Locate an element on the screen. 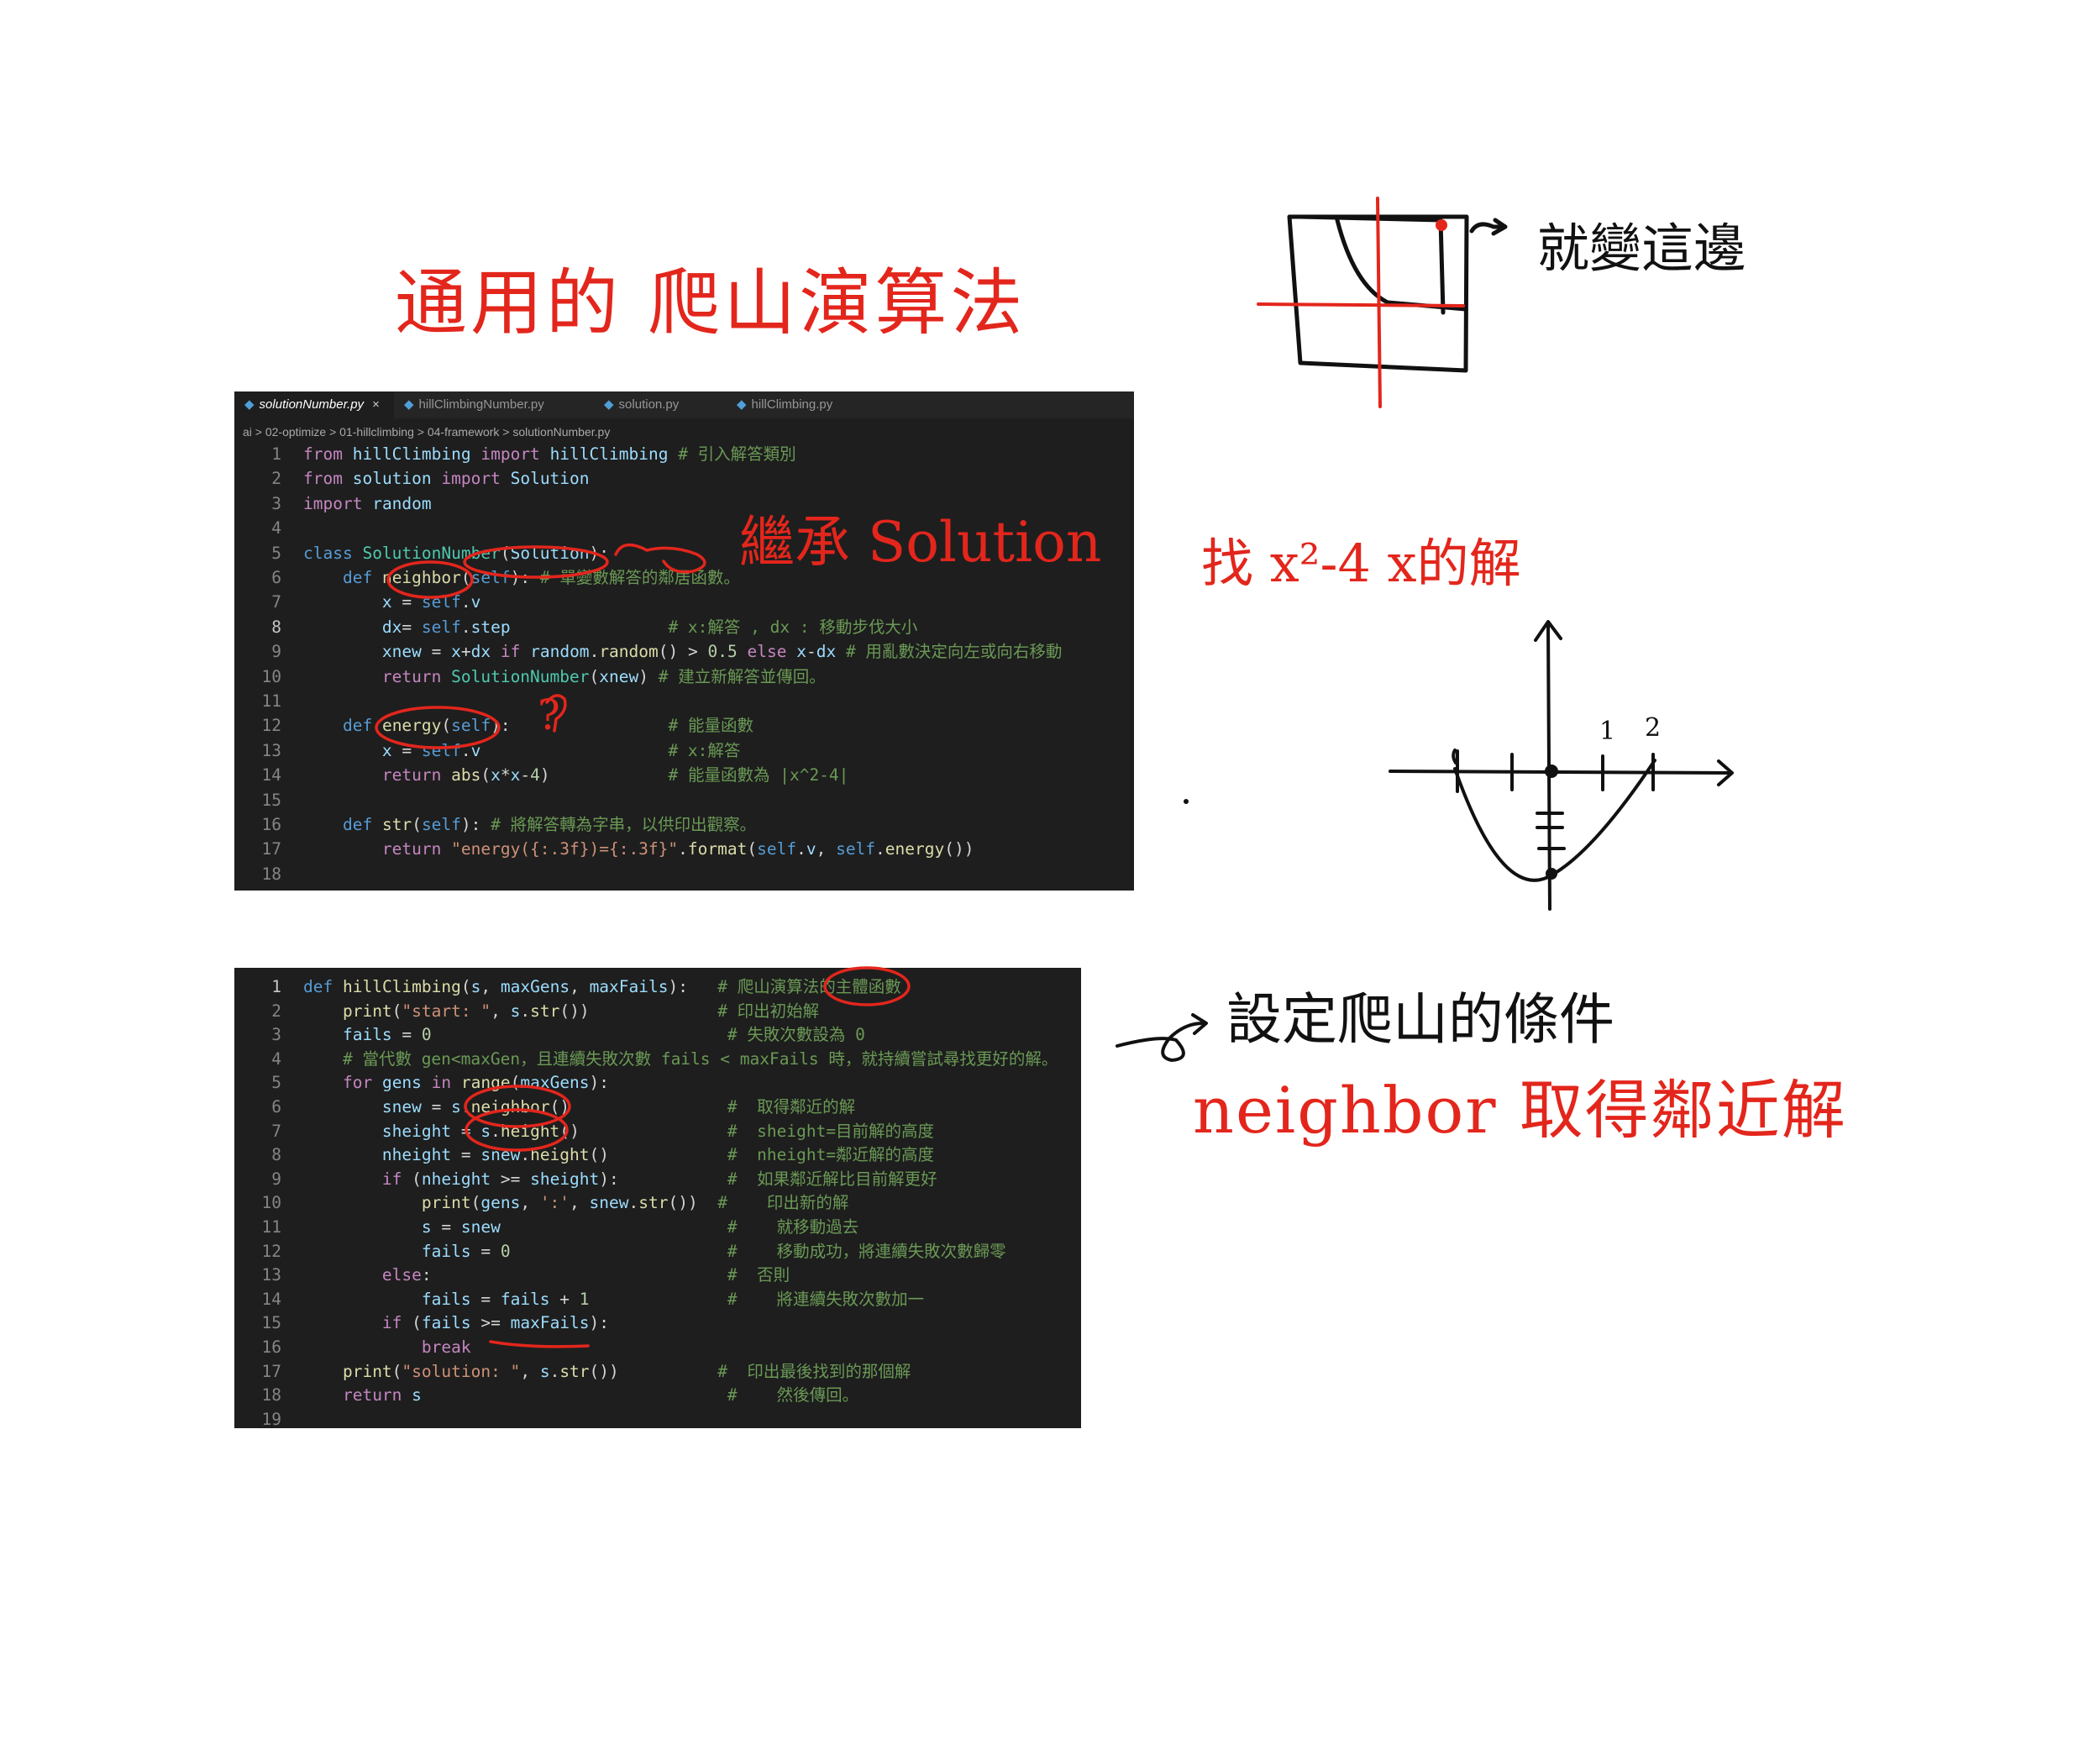 The width and height of the screenshot is (2100, 1755). red-dot is located at coordinates (1441, 225).